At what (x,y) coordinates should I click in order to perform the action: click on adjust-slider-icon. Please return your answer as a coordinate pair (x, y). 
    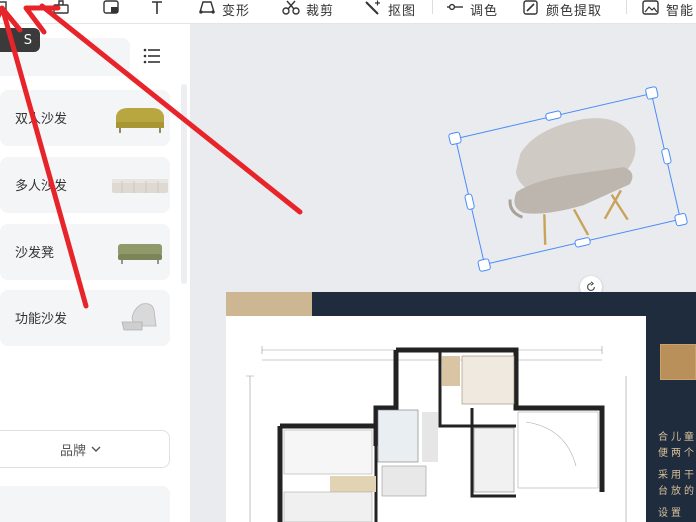
    Looking at the image, I should click on (455, 7).